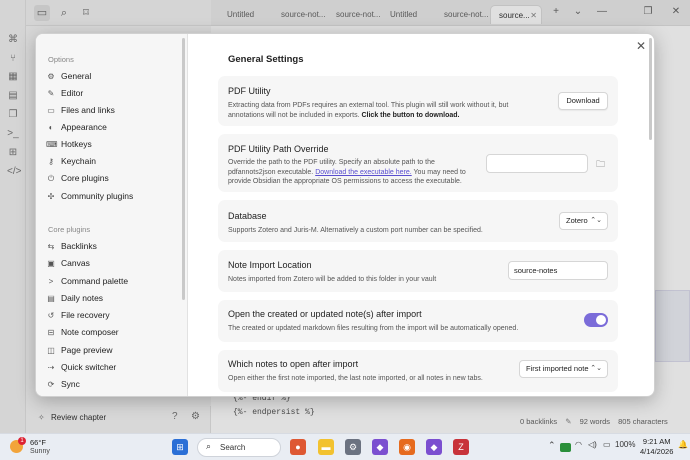 Image resolution: width=690 pixels, height=460 pixels. Describe the element at coordinates (111, 178) in the screenshot. I see `nav-item-core-plugins: ⏻ Core plugins` at that location.